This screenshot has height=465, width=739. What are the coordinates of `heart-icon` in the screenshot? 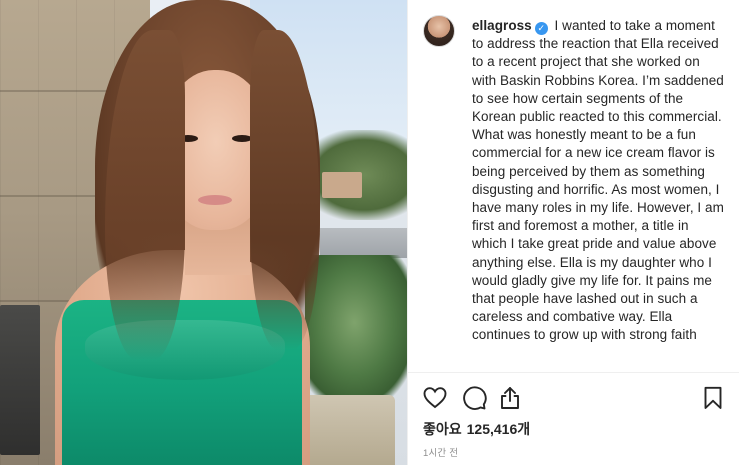 It's located at (435, 398).